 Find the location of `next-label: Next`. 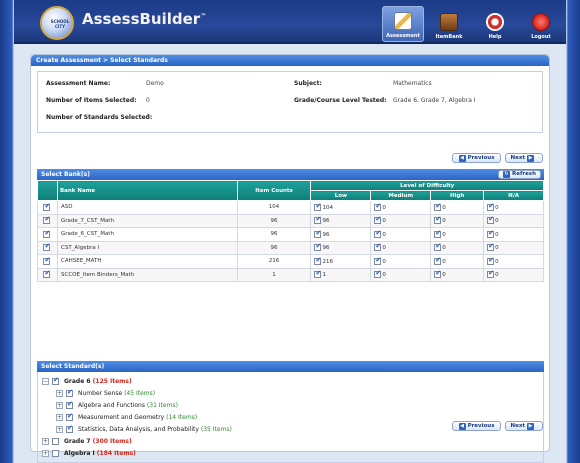

next-label: Next is located at coordinates (517, 158).